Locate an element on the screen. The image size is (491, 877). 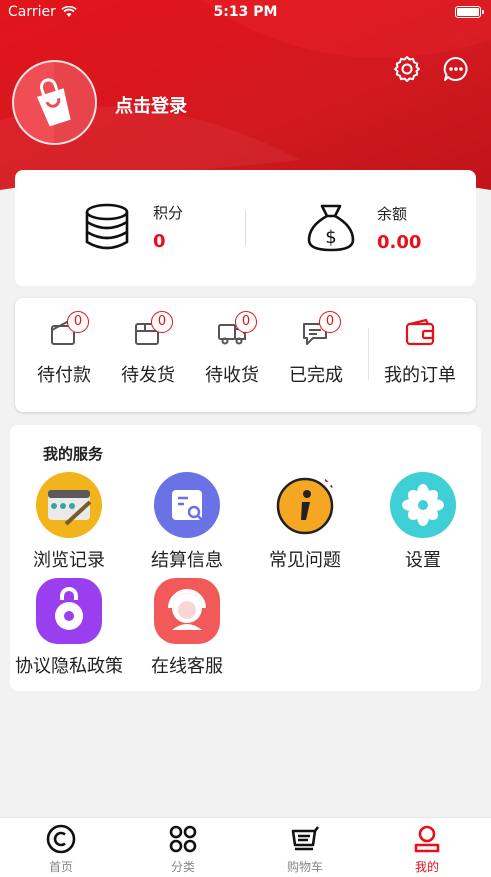
service-customer-support: 在线客服 is located at coordinates (187, 628).